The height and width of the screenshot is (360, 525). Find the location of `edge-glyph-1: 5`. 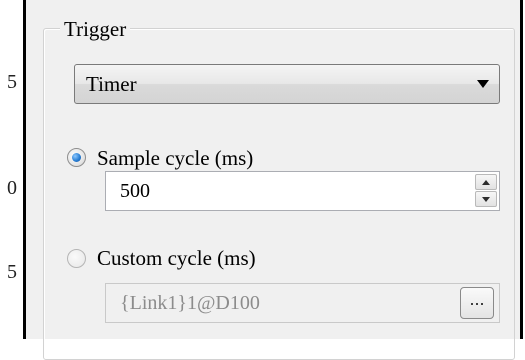

edge-glyph-1: 5 is located at coordinates (12, 82).